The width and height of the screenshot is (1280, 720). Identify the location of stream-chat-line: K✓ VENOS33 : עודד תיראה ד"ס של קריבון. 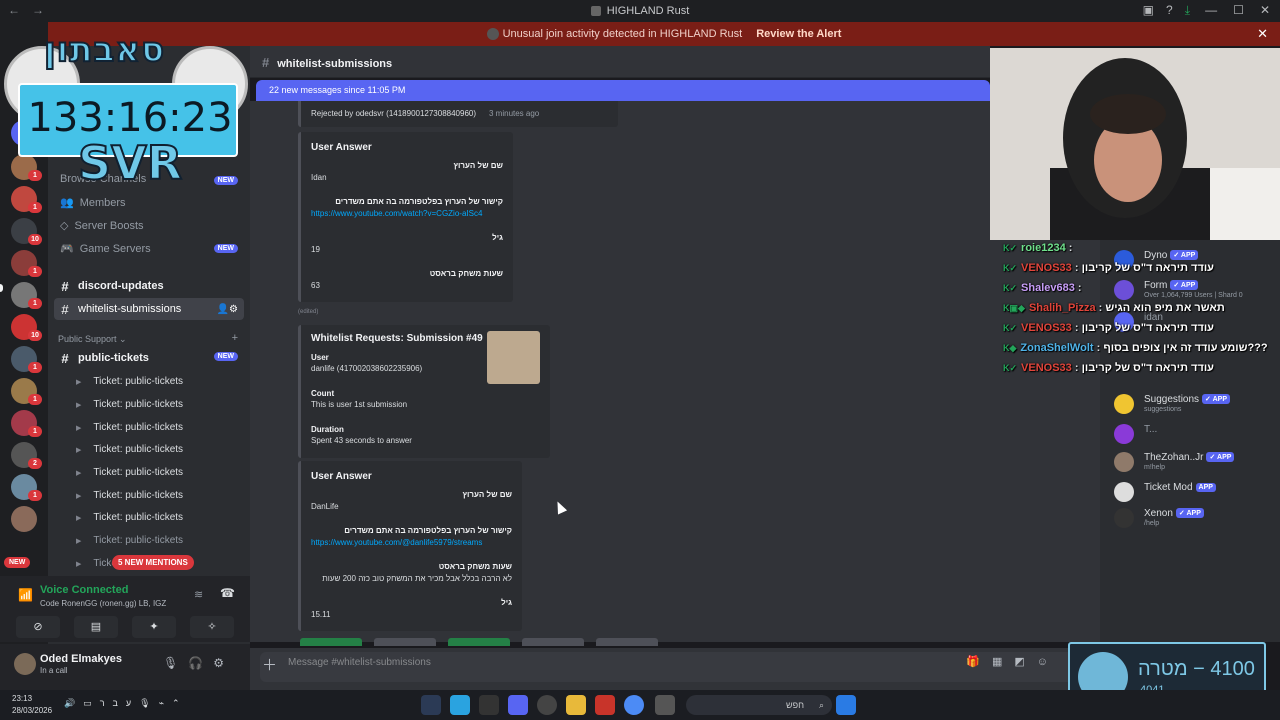
(1108, 268).